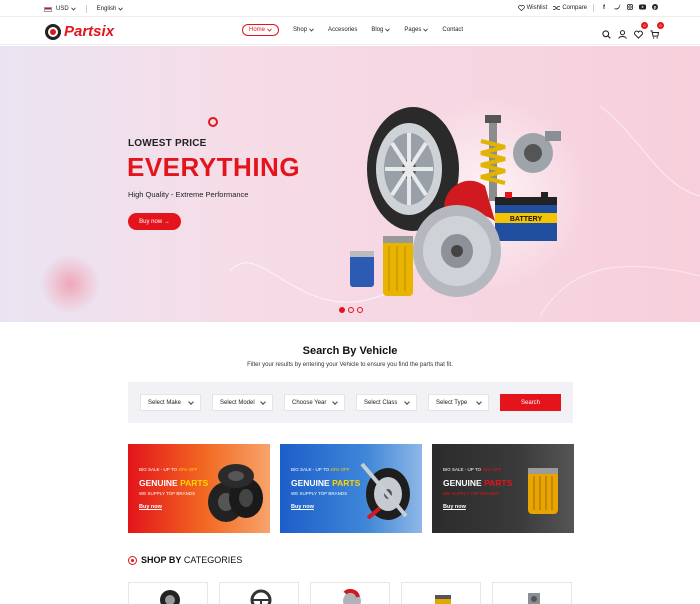  Describe the element at coordinates (657, 30) in the screenshot. I see `cart-icon: 0` at that location.